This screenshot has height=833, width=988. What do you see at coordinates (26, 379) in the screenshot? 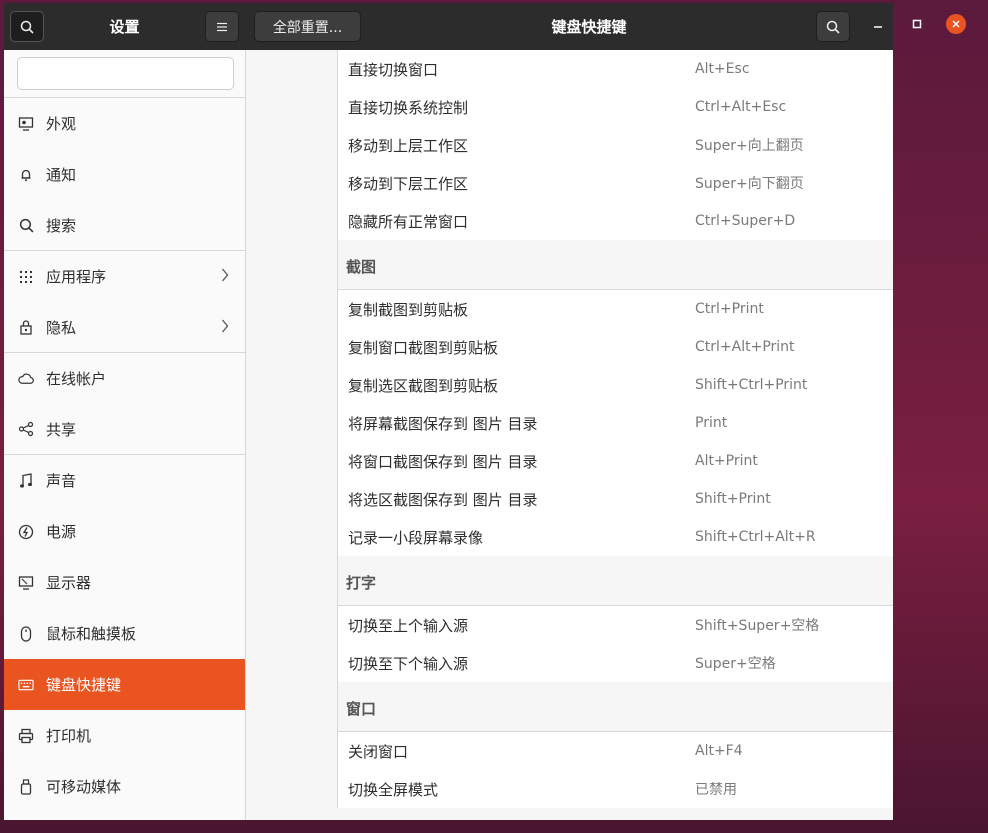
I see `cloud-icon` at bounding box center [26, 379].